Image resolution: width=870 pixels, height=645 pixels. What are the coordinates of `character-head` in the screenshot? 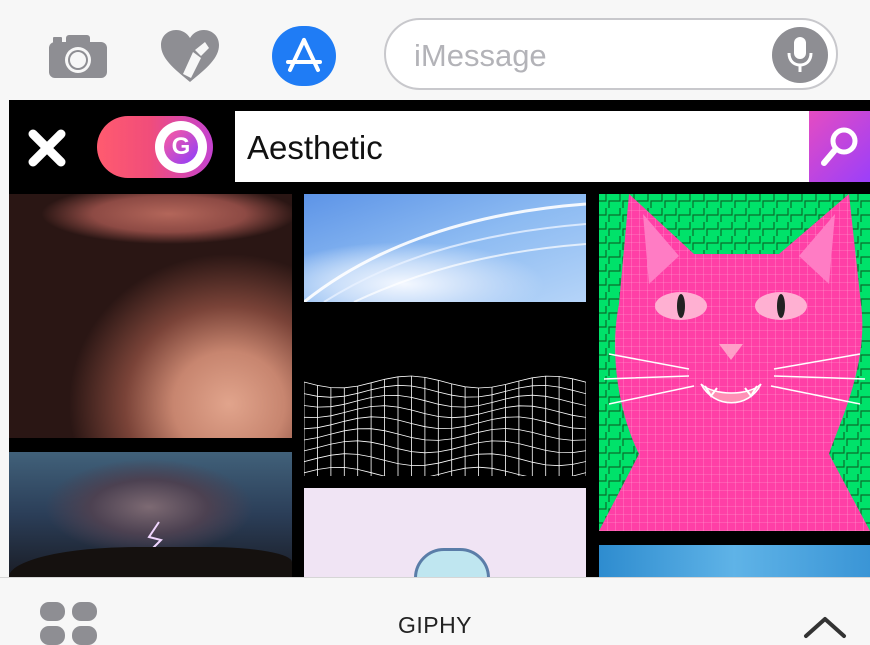 It's located at (452, 562).